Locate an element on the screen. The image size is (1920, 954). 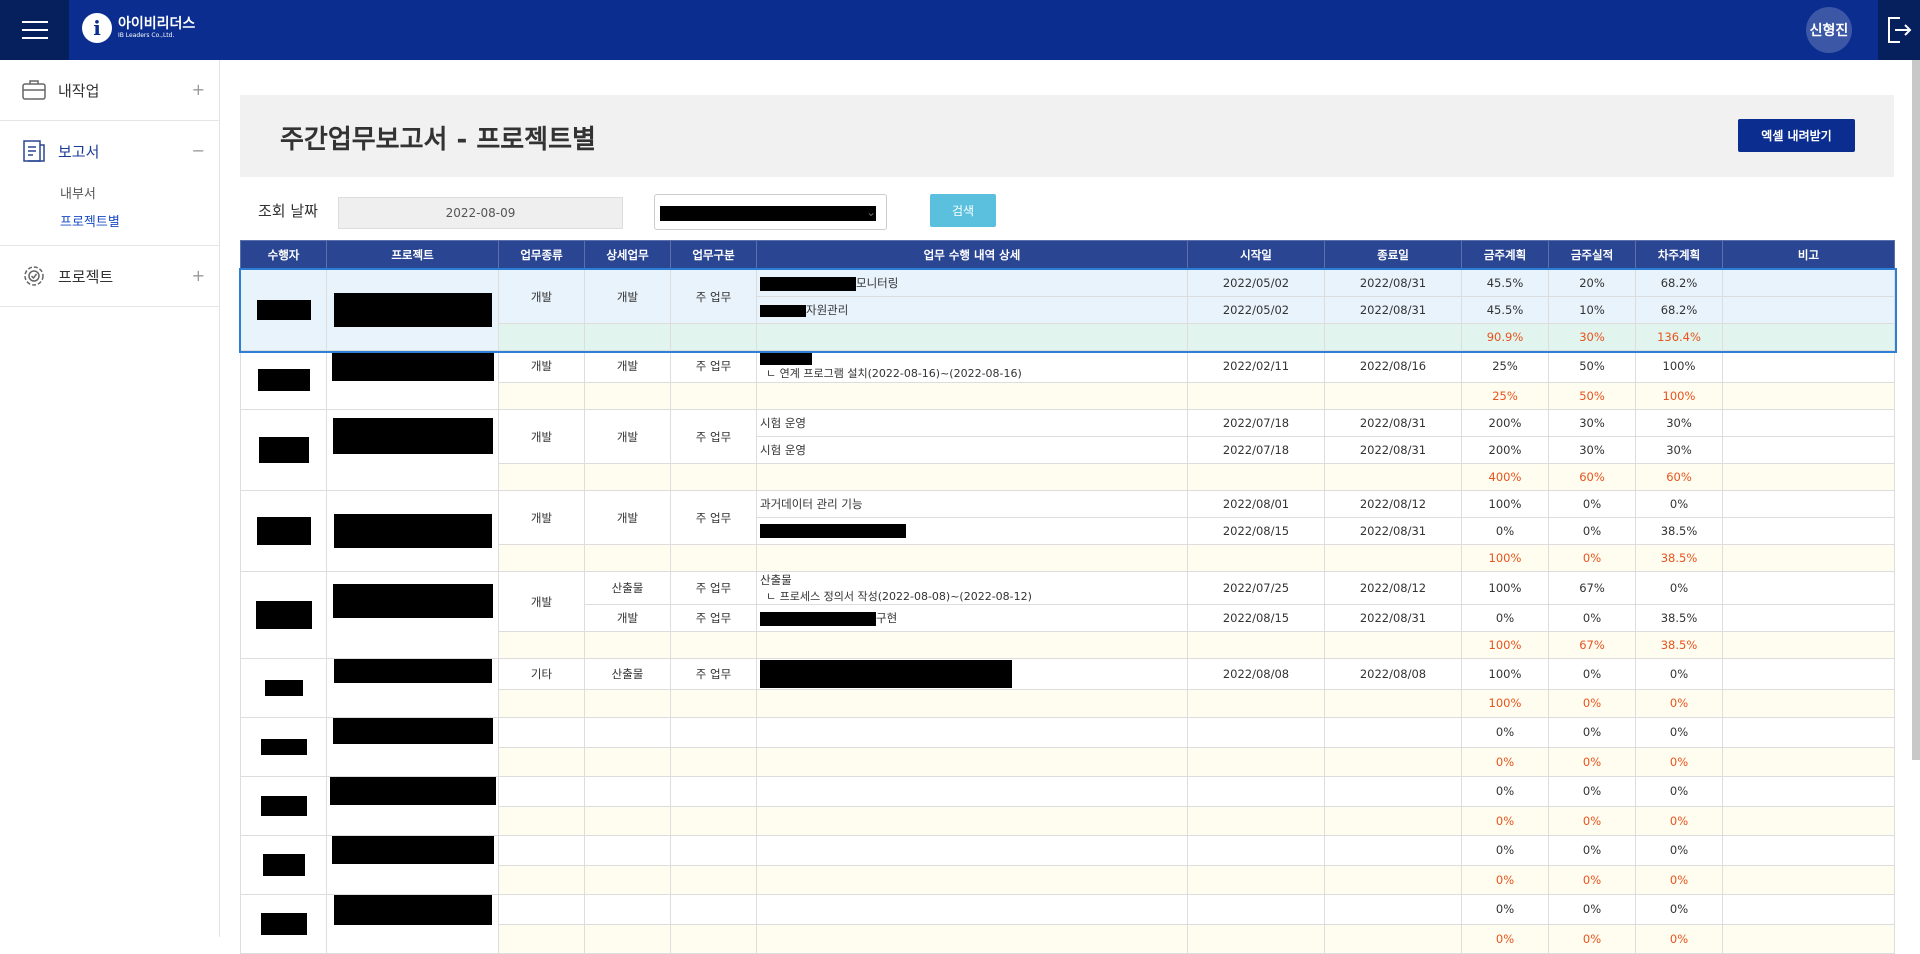
sum-actual-cell: 60% is located at coordinates (1592, 477).